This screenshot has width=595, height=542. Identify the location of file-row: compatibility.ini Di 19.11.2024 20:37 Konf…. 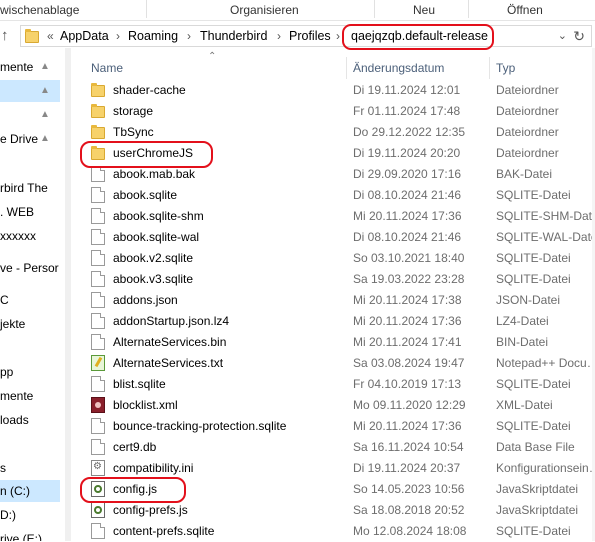
(338, 468).